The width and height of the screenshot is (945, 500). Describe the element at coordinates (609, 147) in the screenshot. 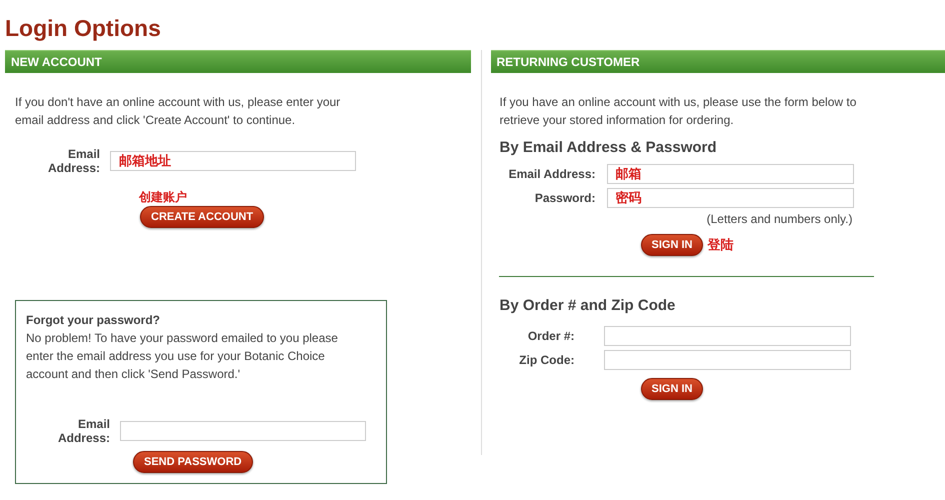

I see `section-title: By Email Address & Password` at that location.